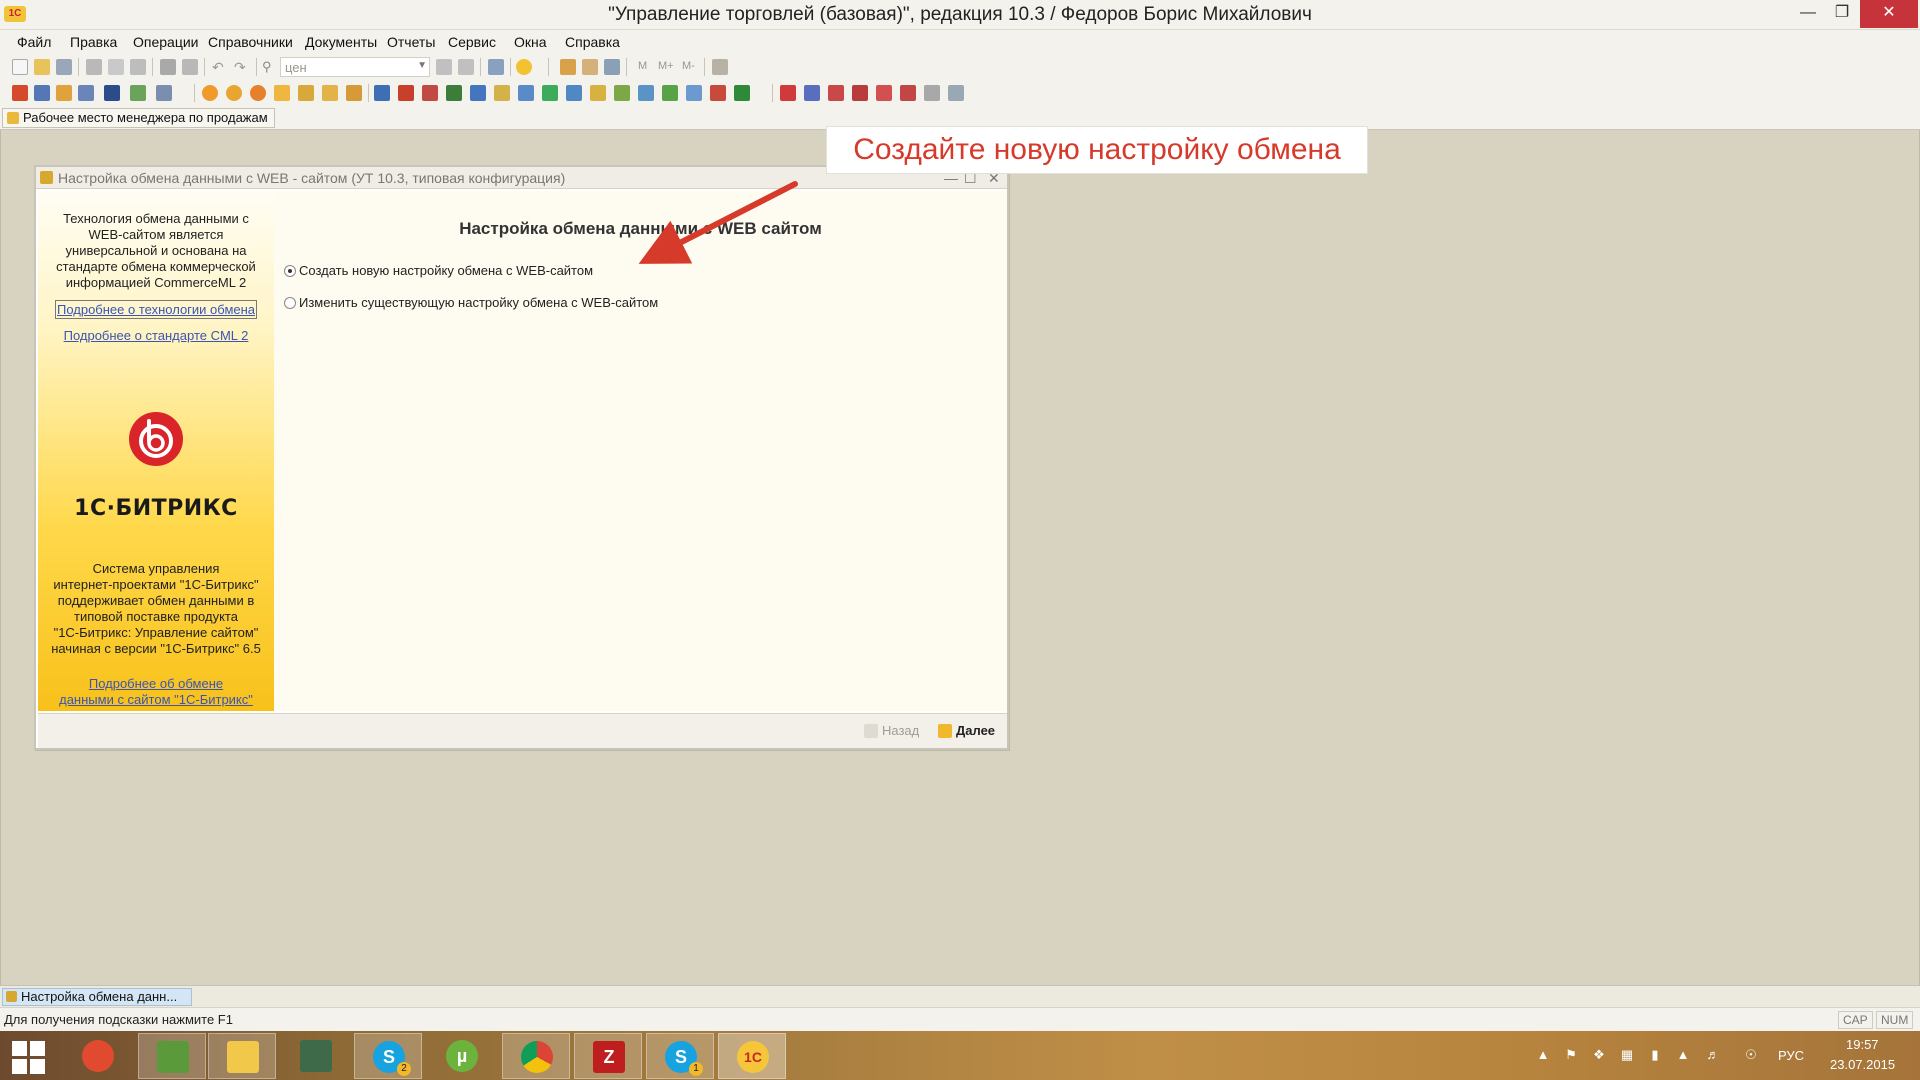 The height and width of the screenshot is (1080, 1920). What do you see at coordinates (1751, 1055) in the screenshot?
I see `network-icon: ☉` at bounding box center [1751, 1055].